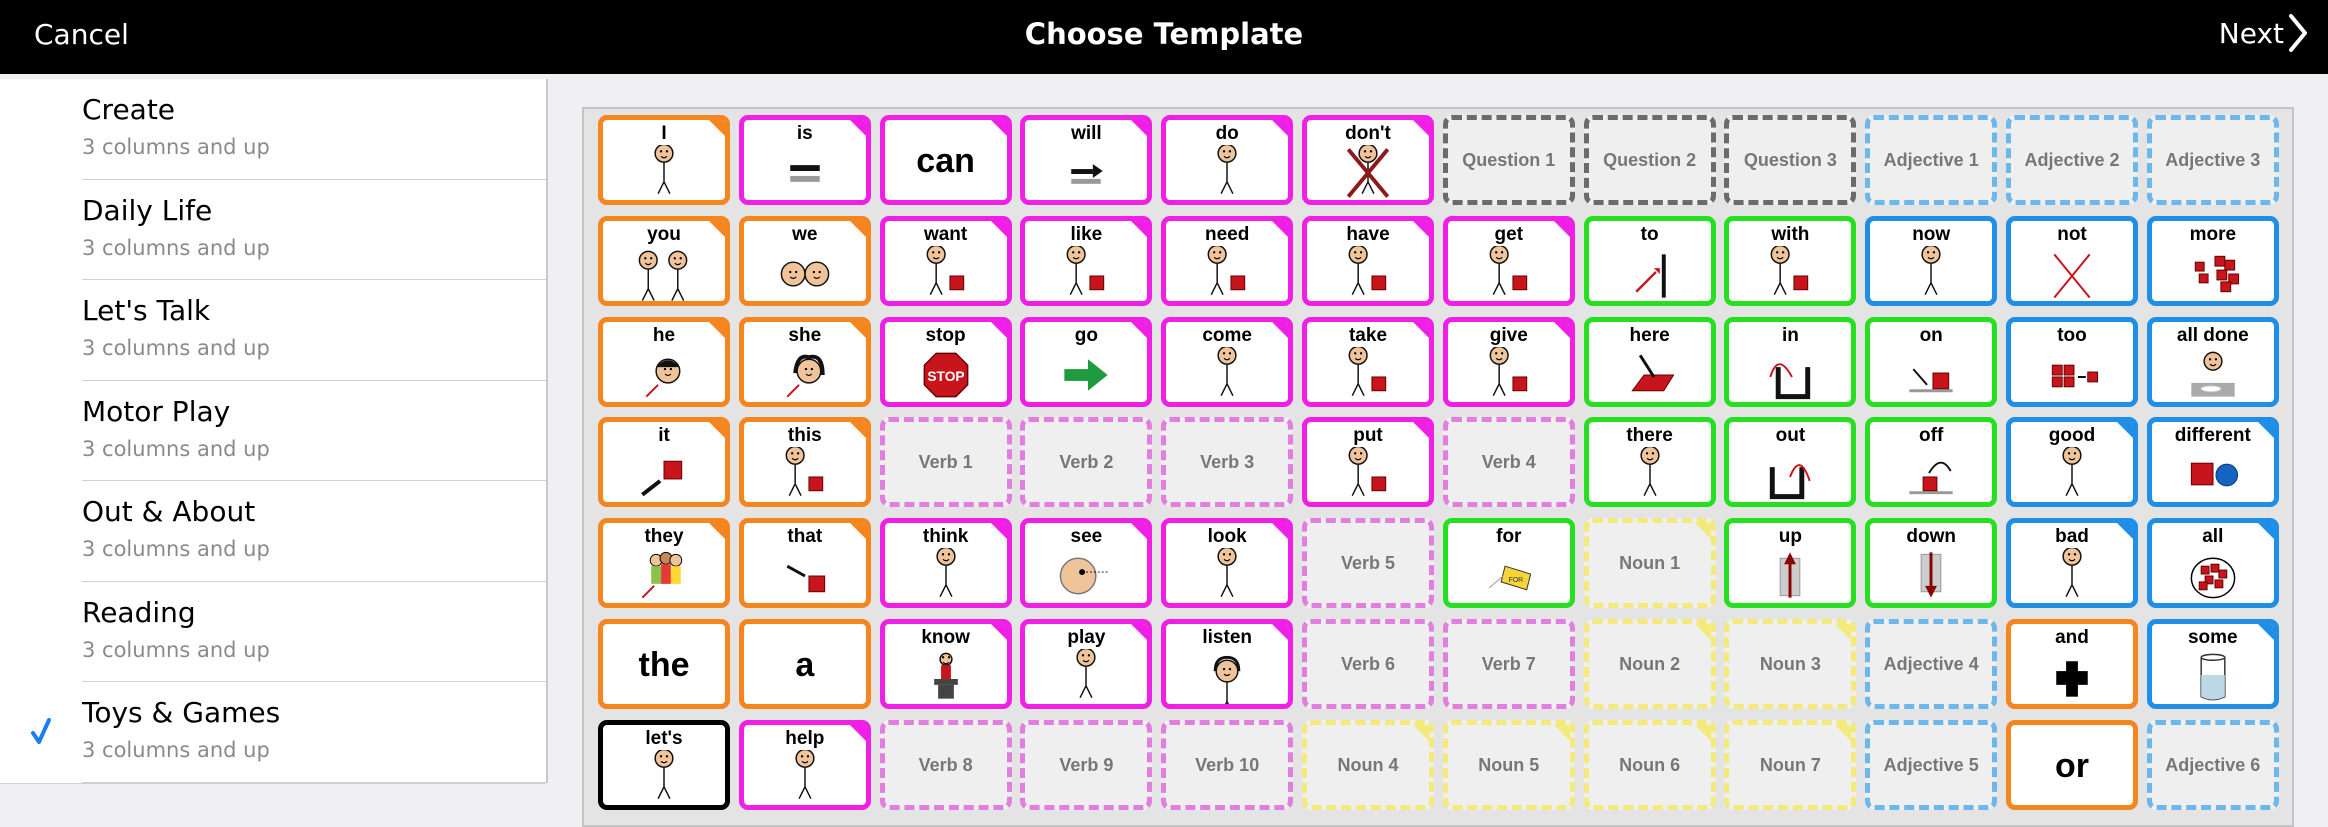 The width and height of the screenshot is (2328, 827). I want to click on word-tile: don't, so click(1368, 160).